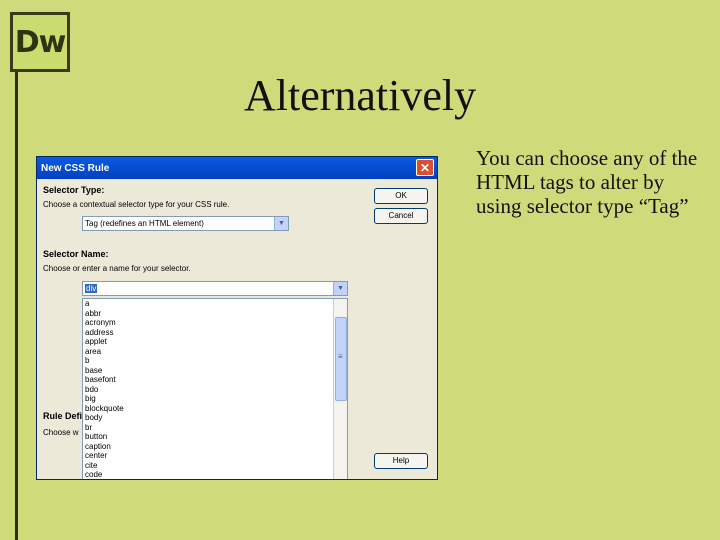 The image size is (720, 540). Describe the element at coordinates (144, 223) in the screenshot. I see `selector-type-value: Tag (redefines an HTML element)` at that location.